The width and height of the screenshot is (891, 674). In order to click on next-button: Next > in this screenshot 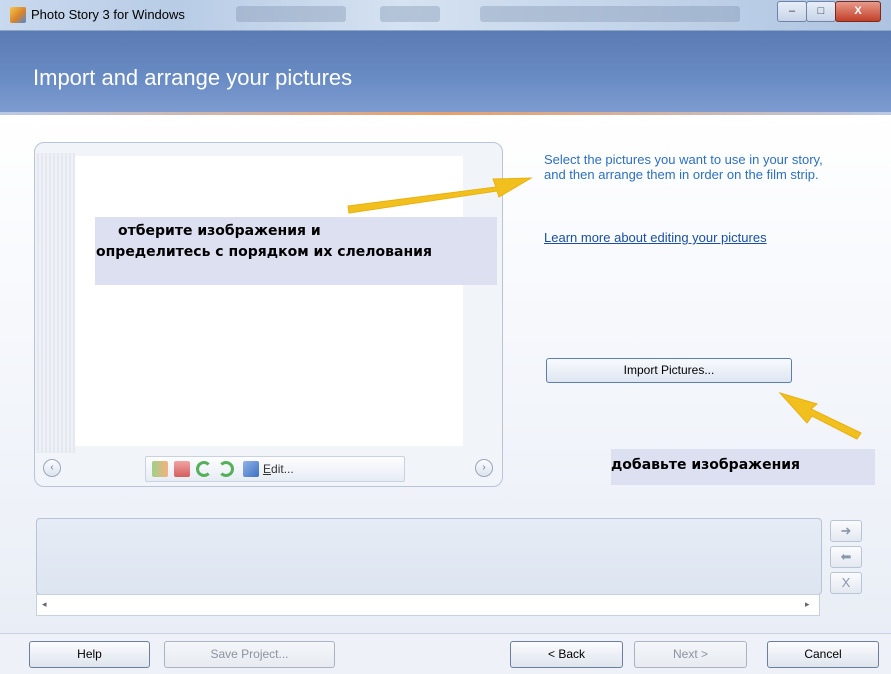, I will do `click(690, 654)`.